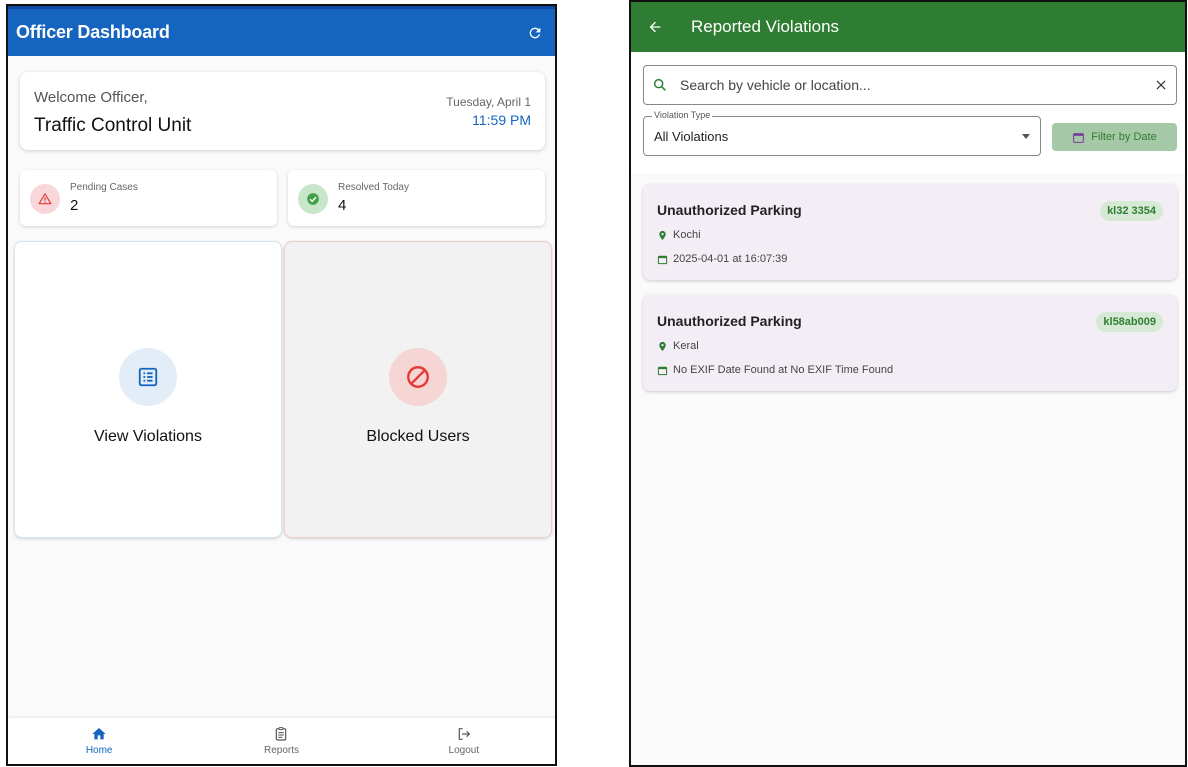  I want to click on home-icon, so click(99, 734).